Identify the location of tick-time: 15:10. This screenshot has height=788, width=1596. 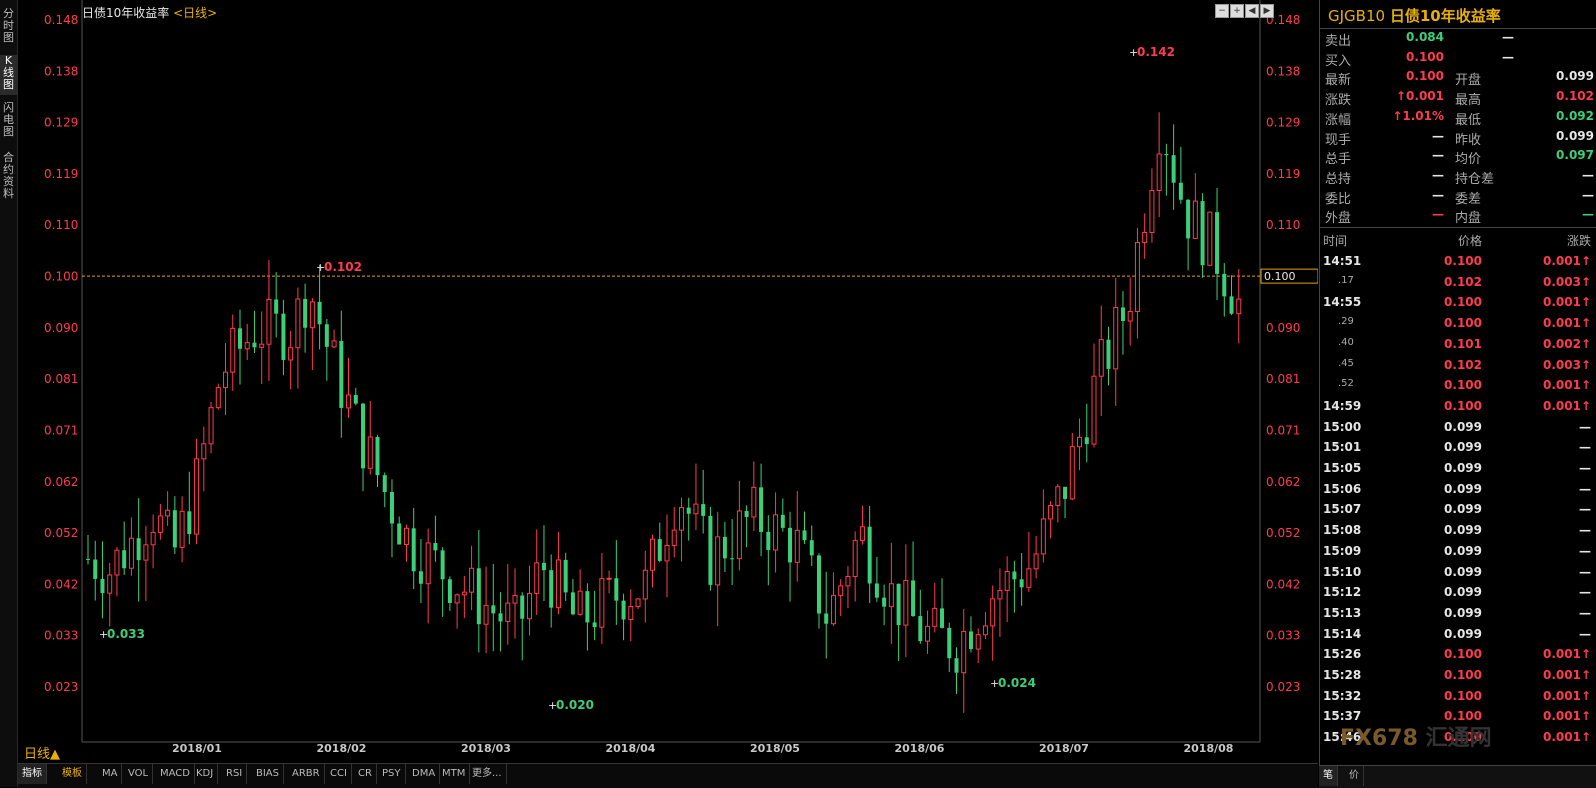
(1342, 571).